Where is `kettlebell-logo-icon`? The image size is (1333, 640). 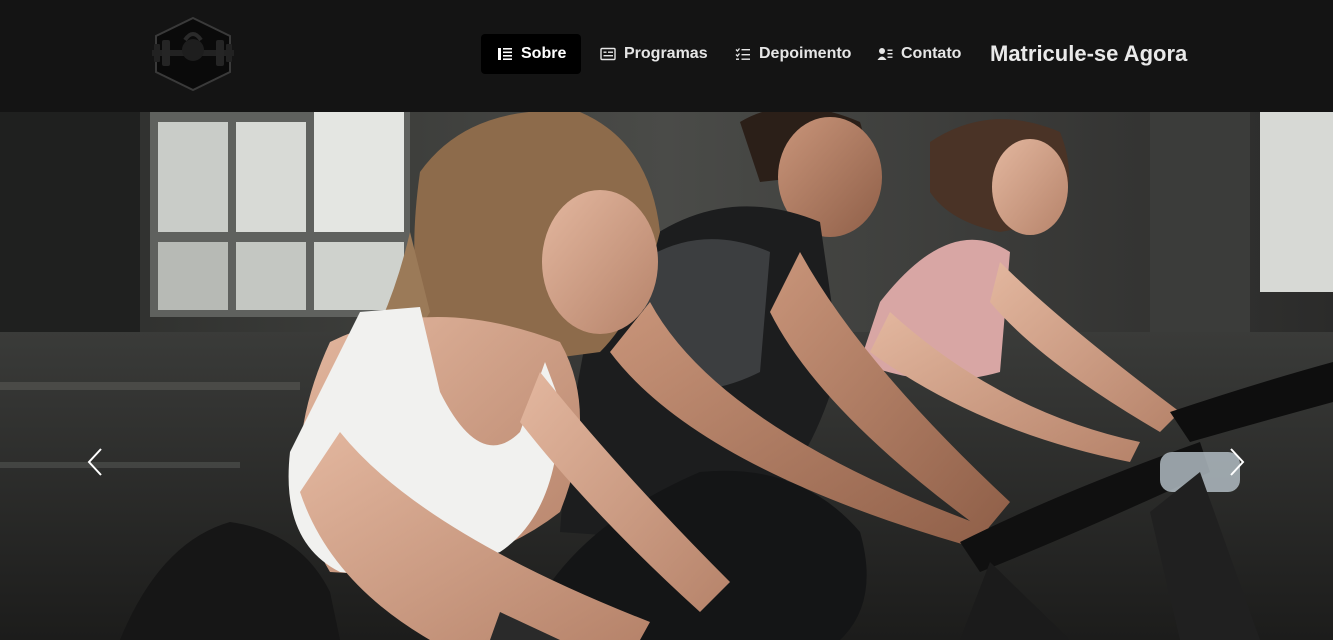 kettlebell-logo-icon is located at coordinates (193, 54).